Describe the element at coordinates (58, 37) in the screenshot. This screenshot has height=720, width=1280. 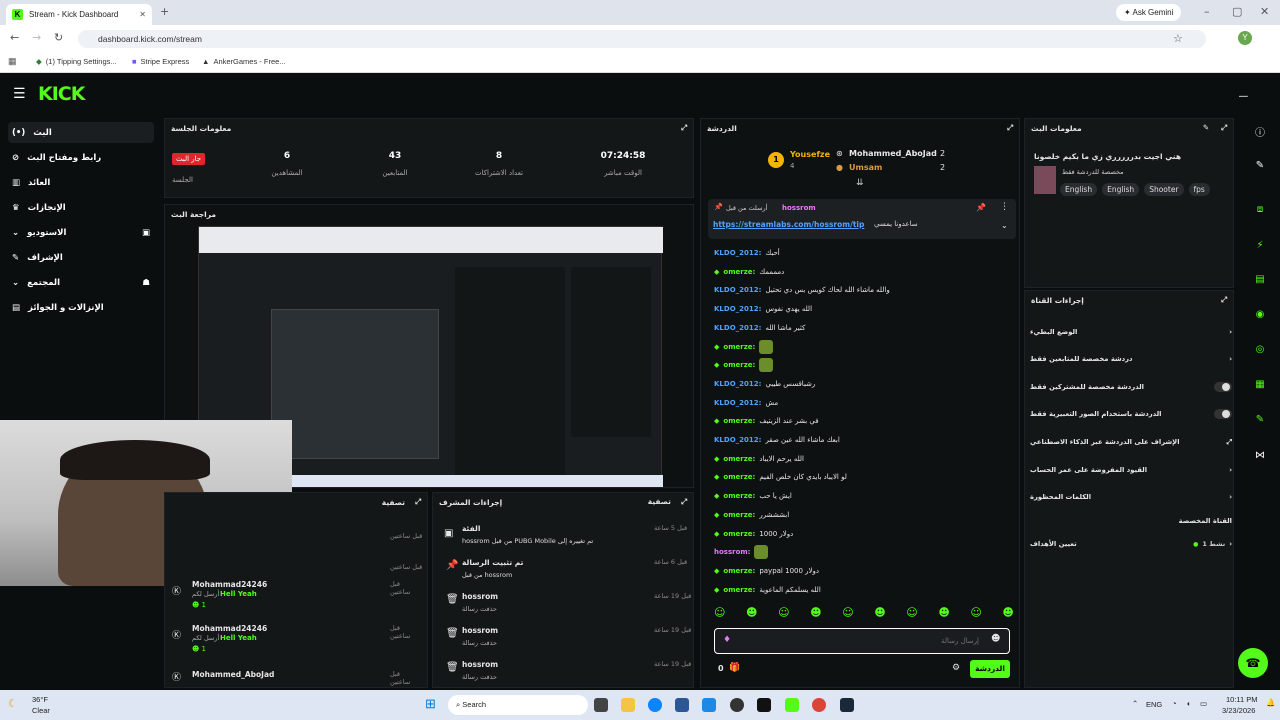
I see `reload-icon: ↻` at that location.